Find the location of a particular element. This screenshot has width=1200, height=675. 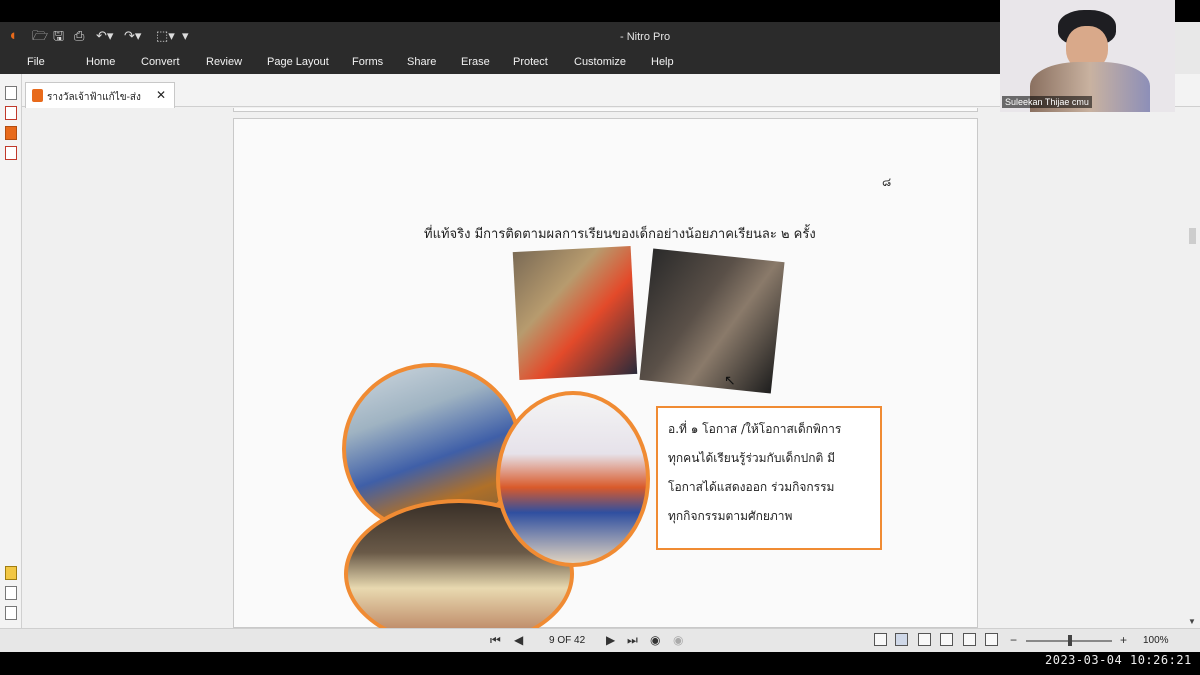

photo-children-in-line is located at coordinates (573, 479).